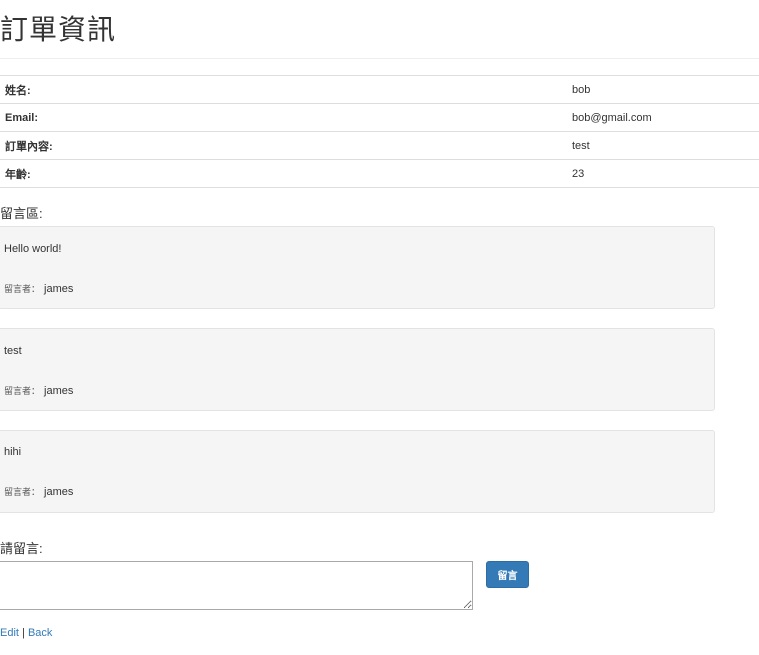 The image size is (759, 655). What do you see at coordinates (663, 89) in the screenshot?
I see `name-value: bob` at bounding box center [663, 89].